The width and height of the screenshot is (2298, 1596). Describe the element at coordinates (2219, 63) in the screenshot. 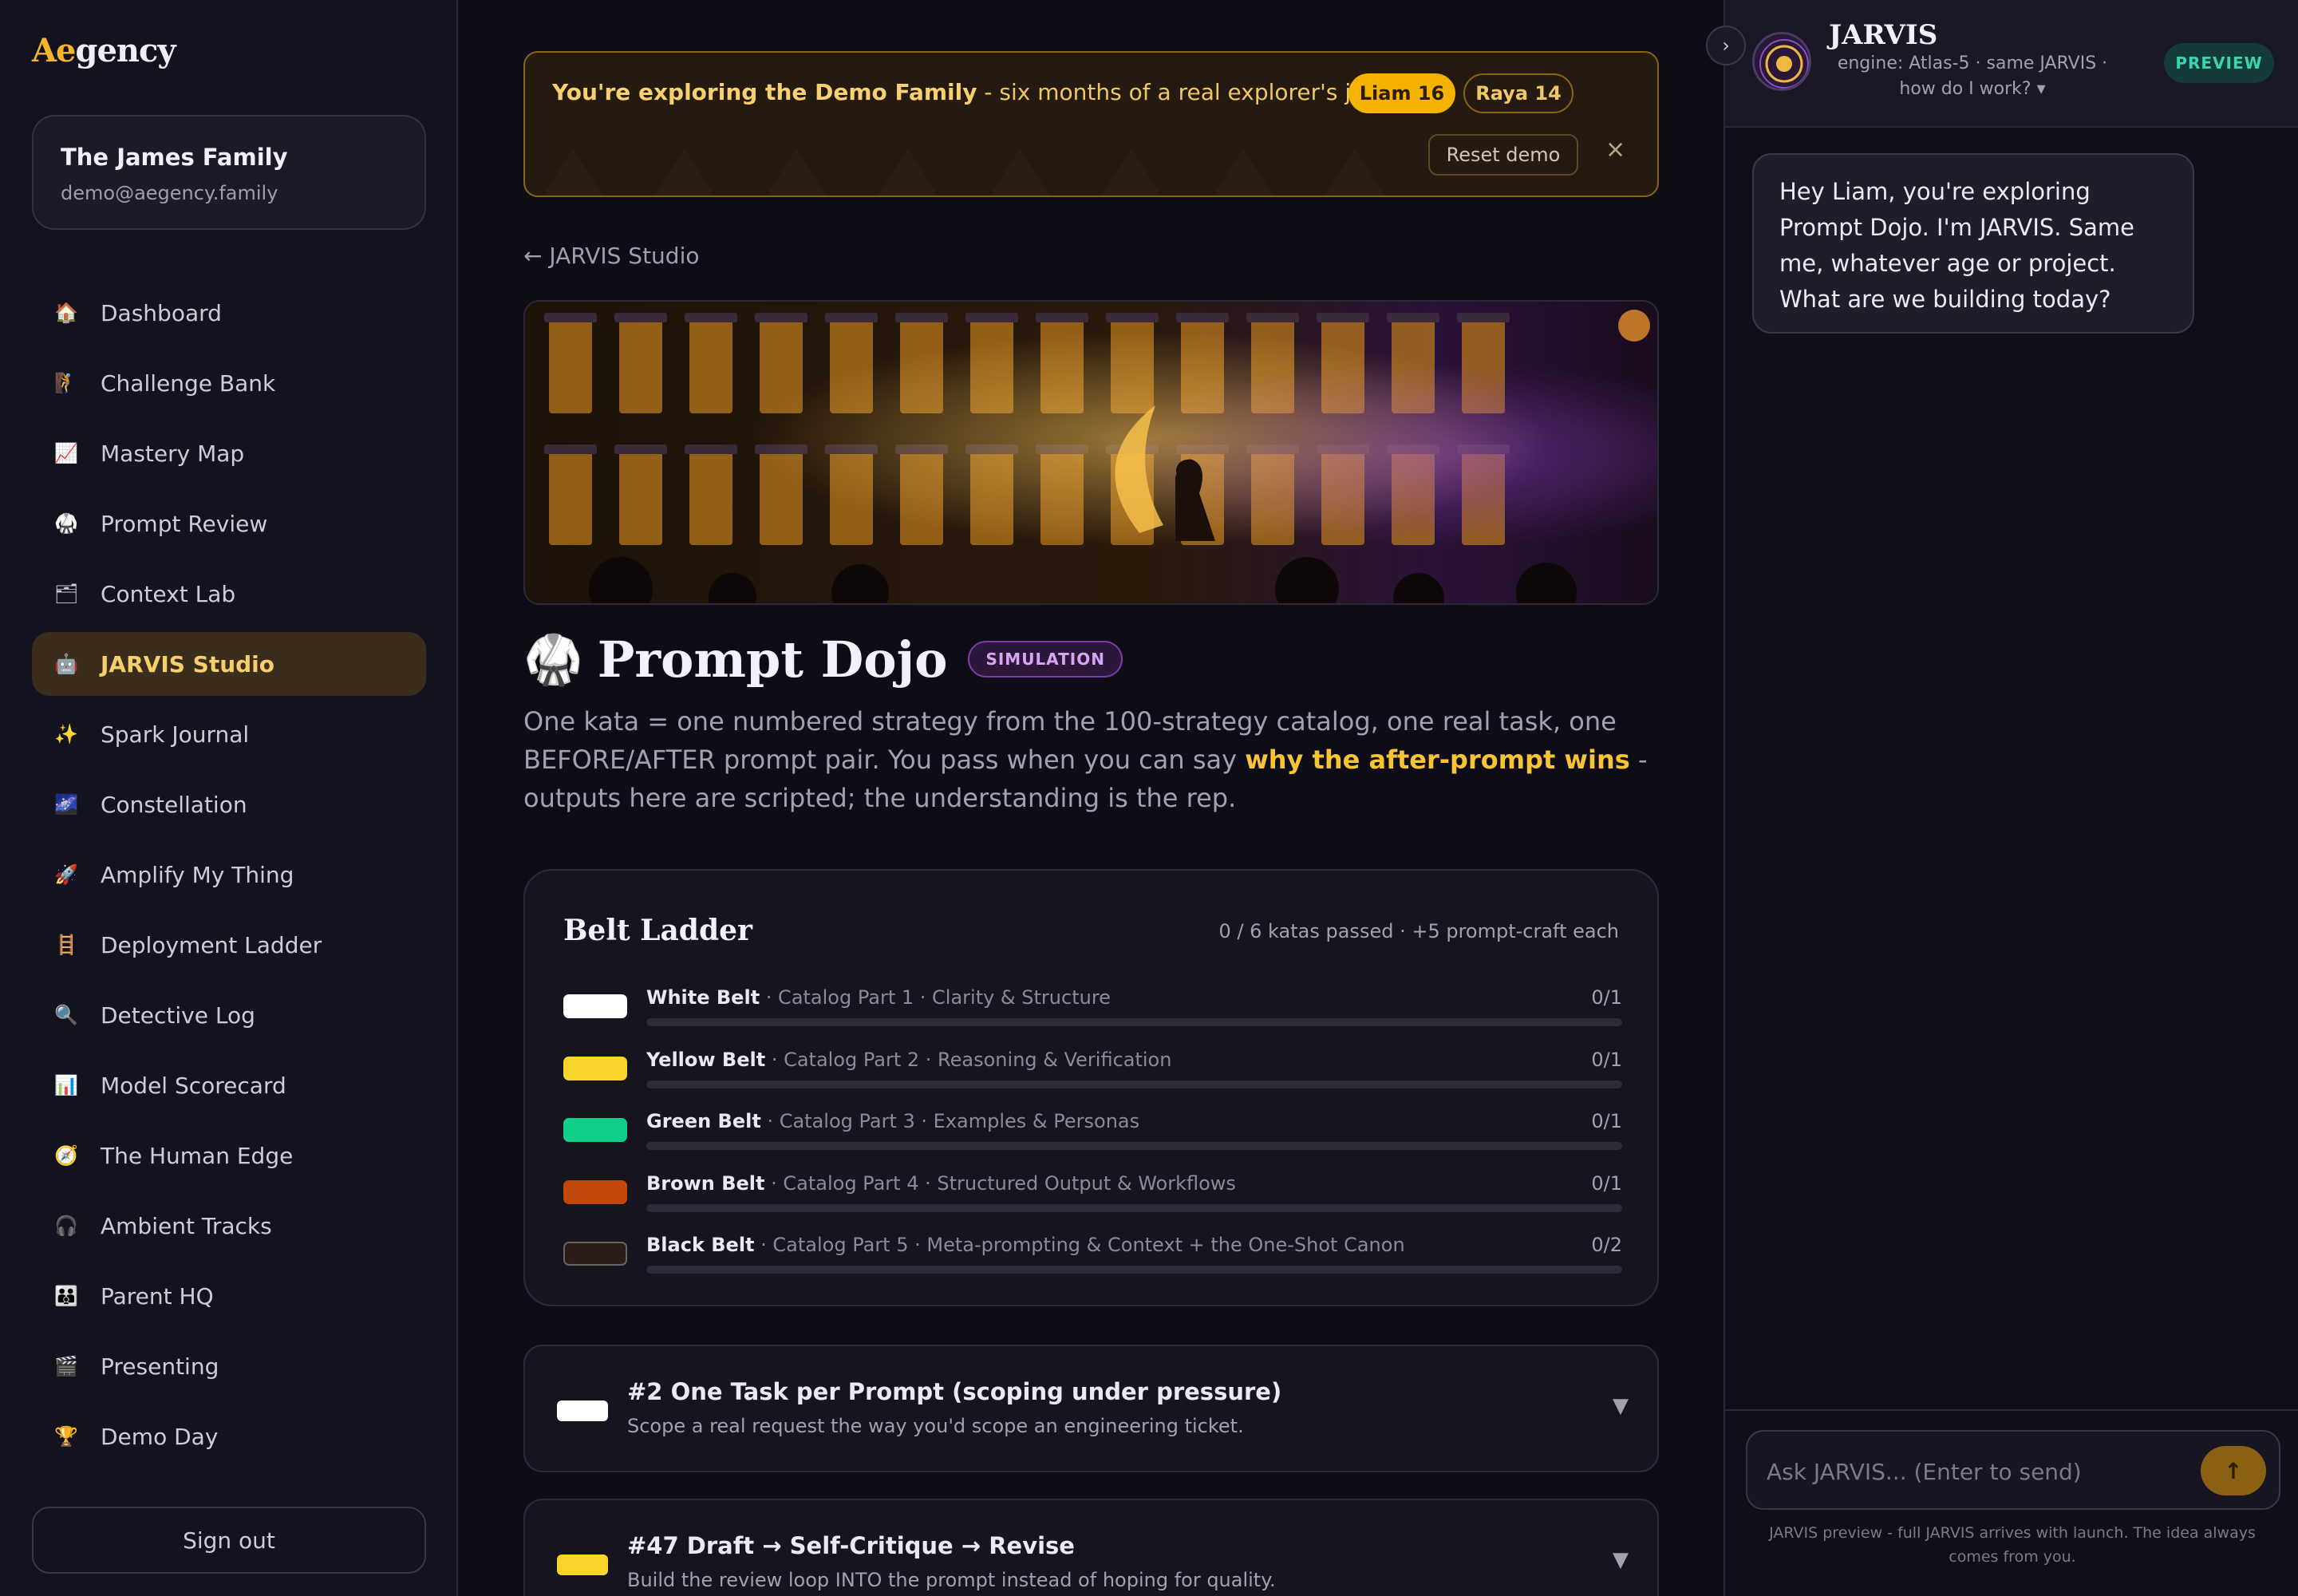

I see `preview-badge: PREVIEW` at that location.